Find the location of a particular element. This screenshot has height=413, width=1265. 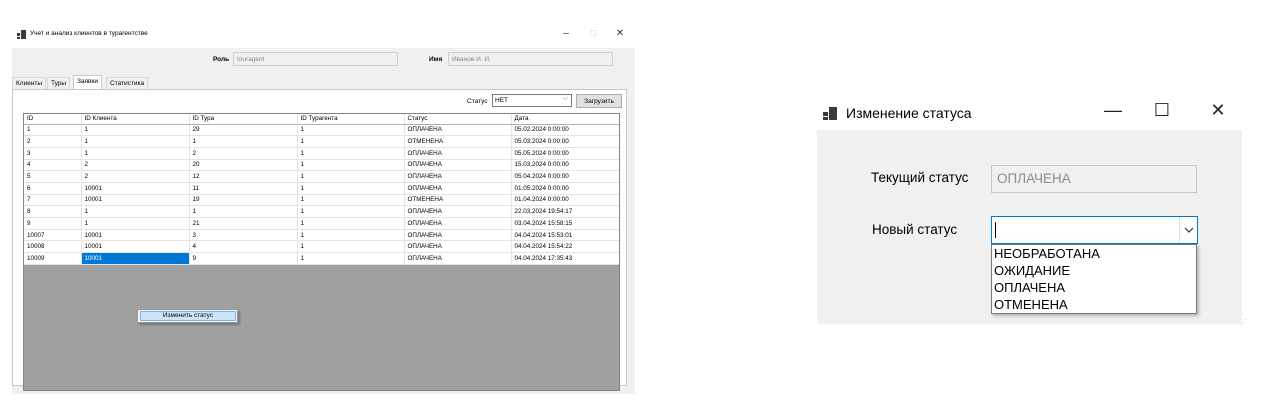

load-button: Загрузить is located at coordinates (599, 101).